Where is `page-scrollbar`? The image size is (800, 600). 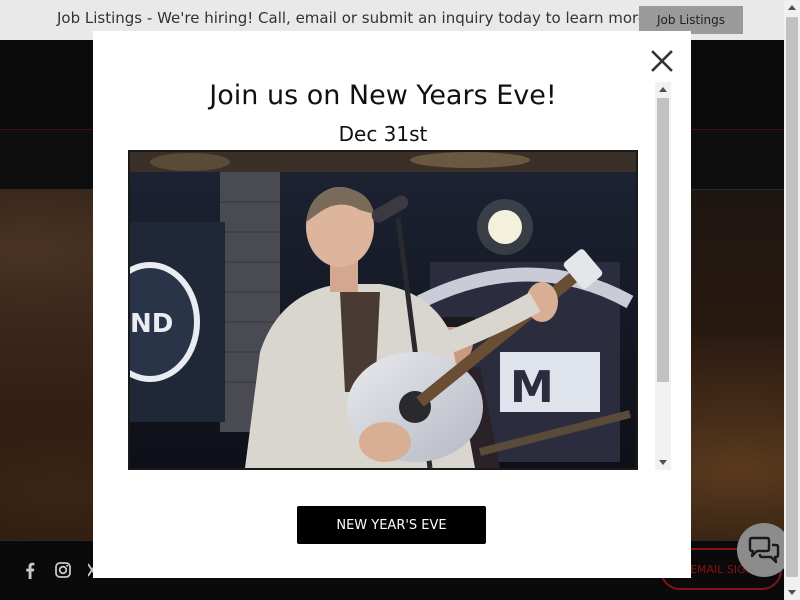
page-scrollbar is located at coordinates (792, 300).